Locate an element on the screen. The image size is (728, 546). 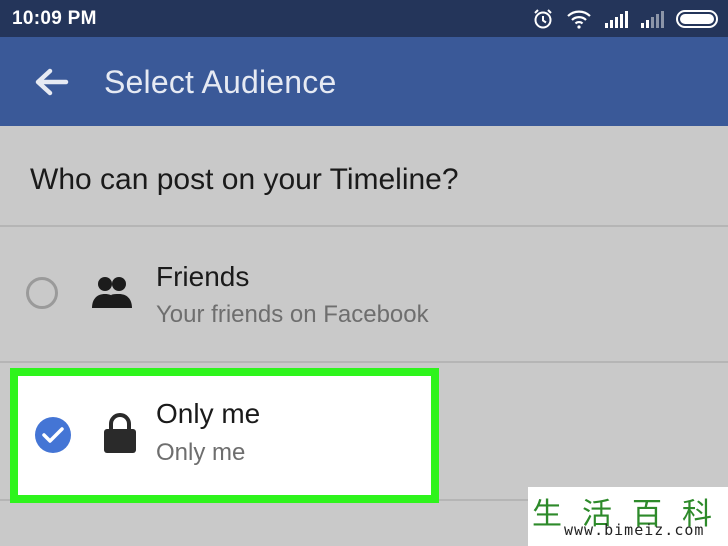
watermark: 生 活 百 科 www.bimeiz.com is located at coordinates (628, 516).